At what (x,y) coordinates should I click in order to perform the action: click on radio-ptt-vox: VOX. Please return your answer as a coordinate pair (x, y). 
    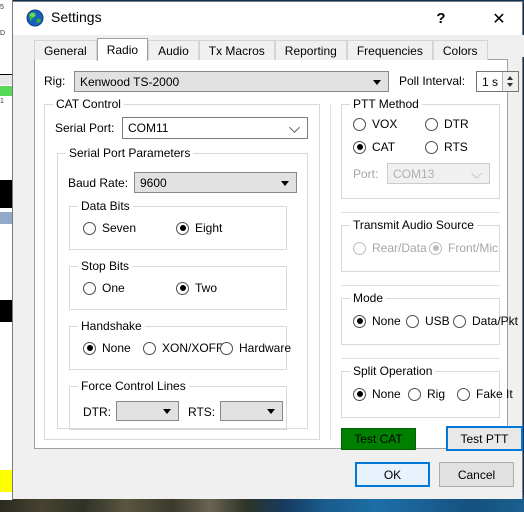
    Looking at the image, I should click on (375, 124).